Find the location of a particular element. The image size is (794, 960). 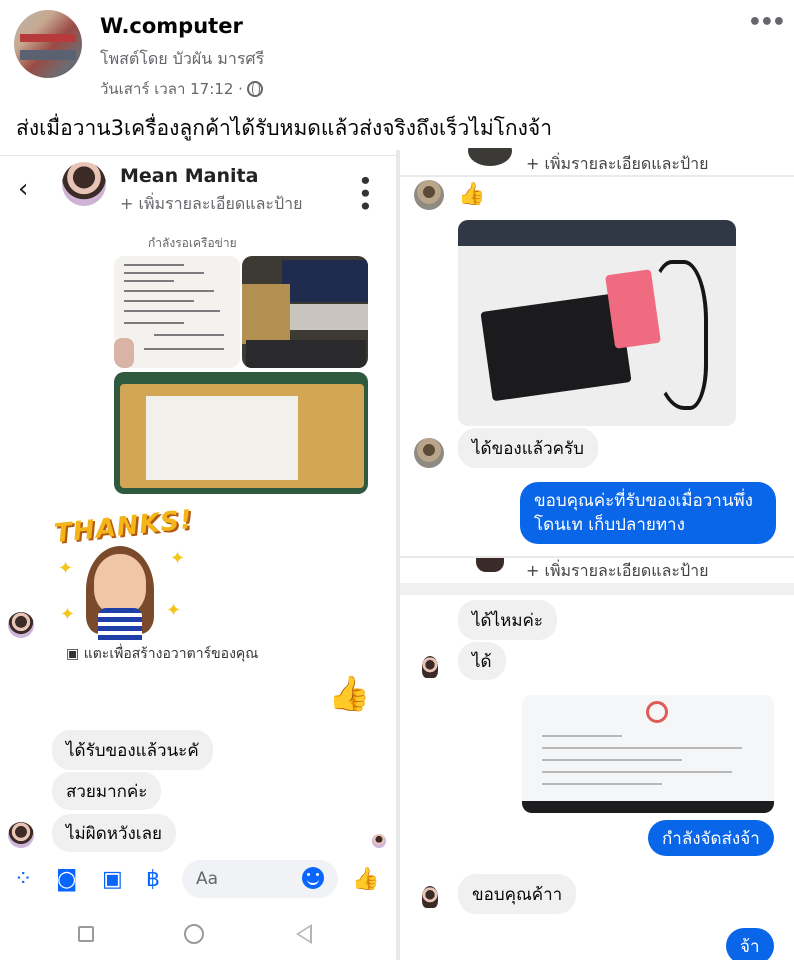

contact-name: Mean Manita is located at coordinates (189, 176).